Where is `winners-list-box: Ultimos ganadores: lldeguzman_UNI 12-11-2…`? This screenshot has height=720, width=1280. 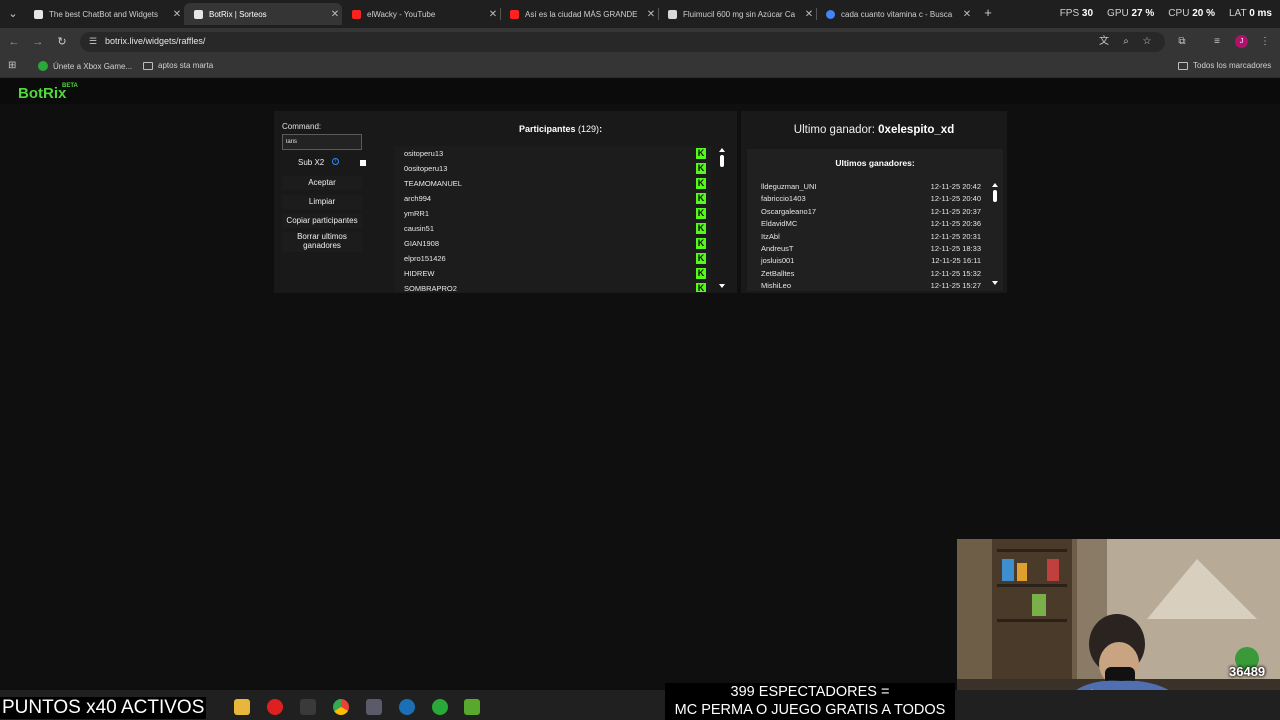
winners-list-box: Ultimos ganadores: lldeguzman_UNI 12-11-2… is located at coordinates (875, 220).